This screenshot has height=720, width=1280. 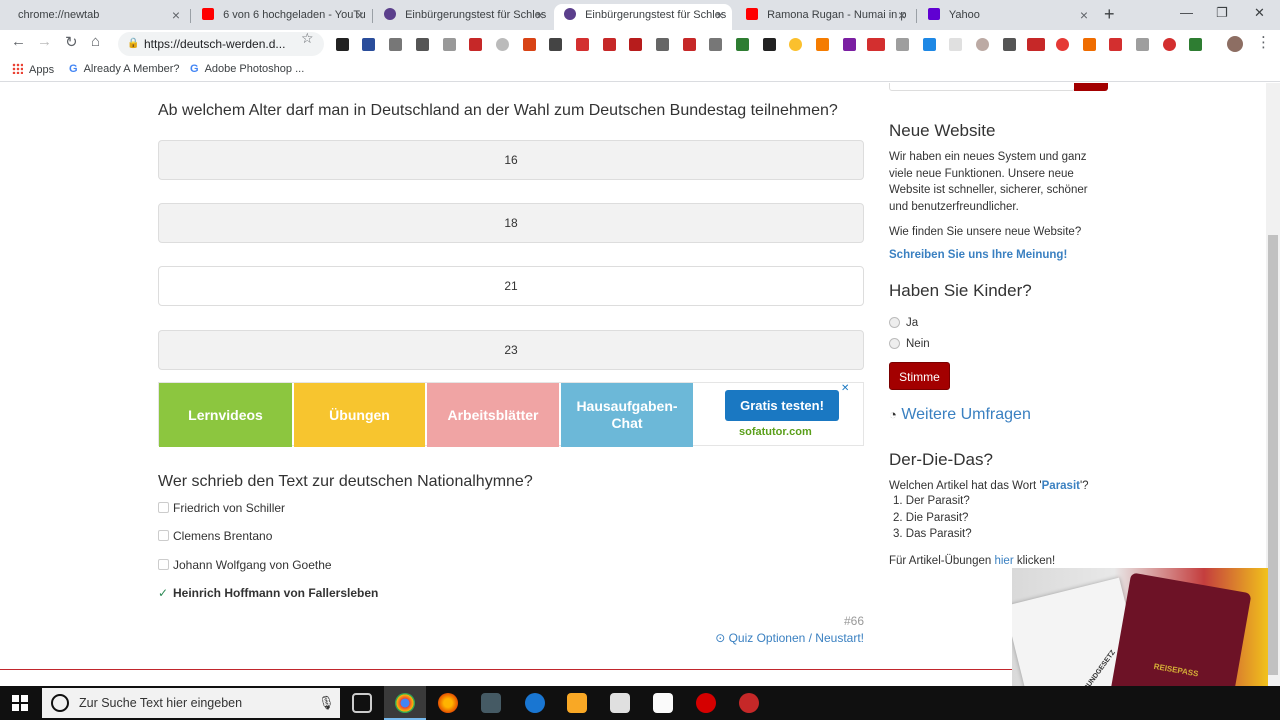 I want to click on more-polls-link: ◔ Weitere Umfragen, so click(x=960, y=415).